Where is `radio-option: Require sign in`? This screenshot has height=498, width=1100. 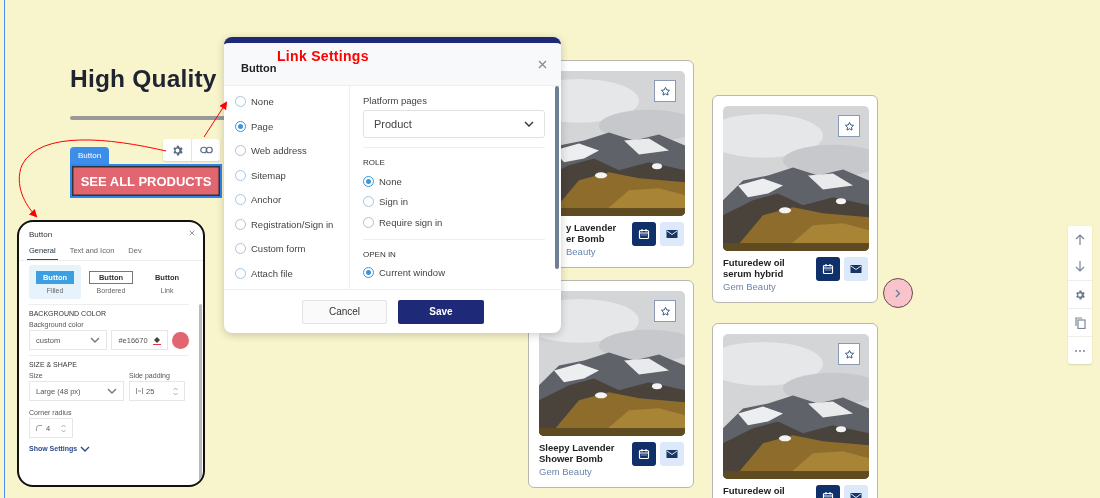 radio-option: Require sign in is located at coordinates (454, 222).